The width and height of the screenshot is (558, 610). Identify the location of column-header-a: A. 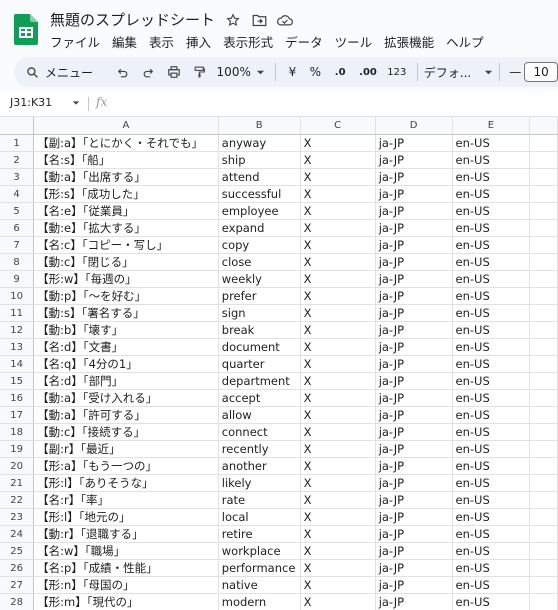
(126, 126).